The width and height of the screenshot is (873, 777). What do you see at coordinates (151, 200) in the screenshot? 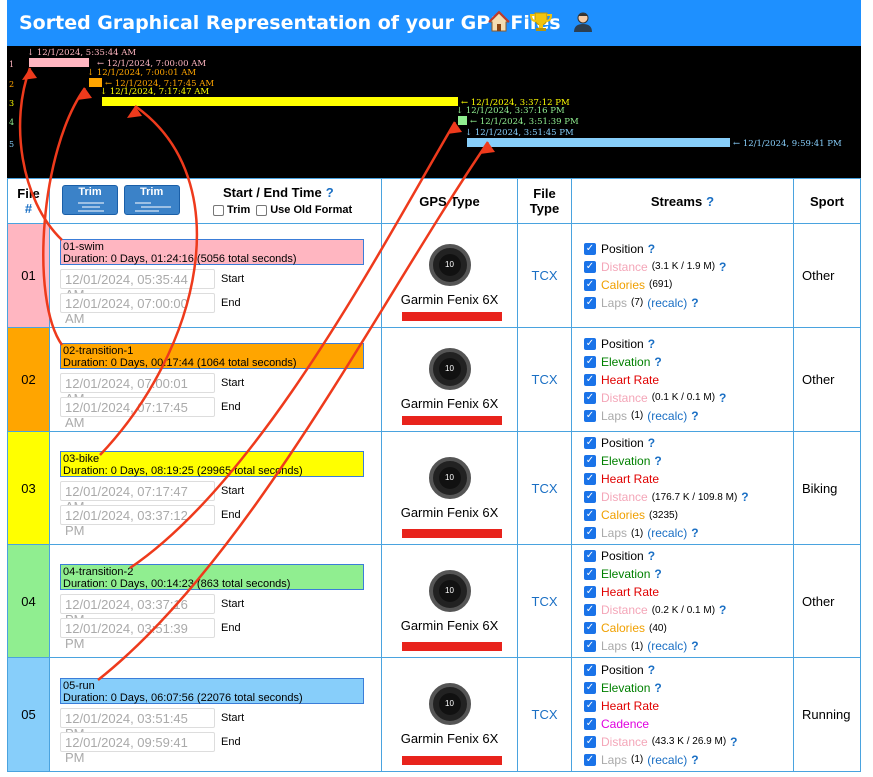
I see `trim-end-button: Trim` at bounding box center [151, 200].